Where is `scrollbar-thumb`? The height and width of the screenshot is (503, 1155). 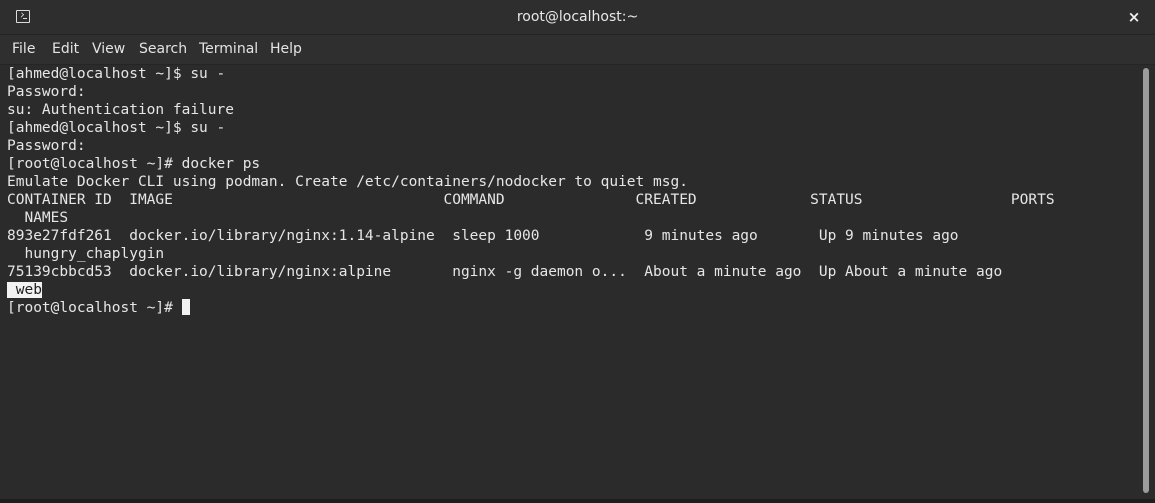 scrollbar-thumb is located at coordinates (1146, 280).